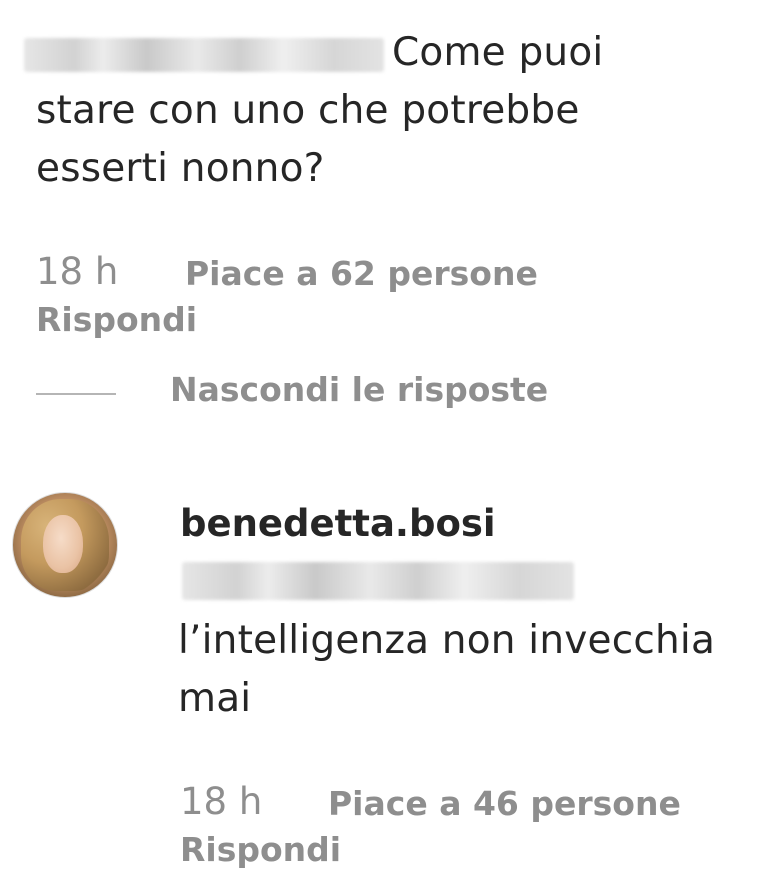 Image resolution: width=767 pixels, height=882 pixels. Describe the element at coordinates (180, 168) in the screenshot. I see `comment-line-3: esserti nonno?` at that location.